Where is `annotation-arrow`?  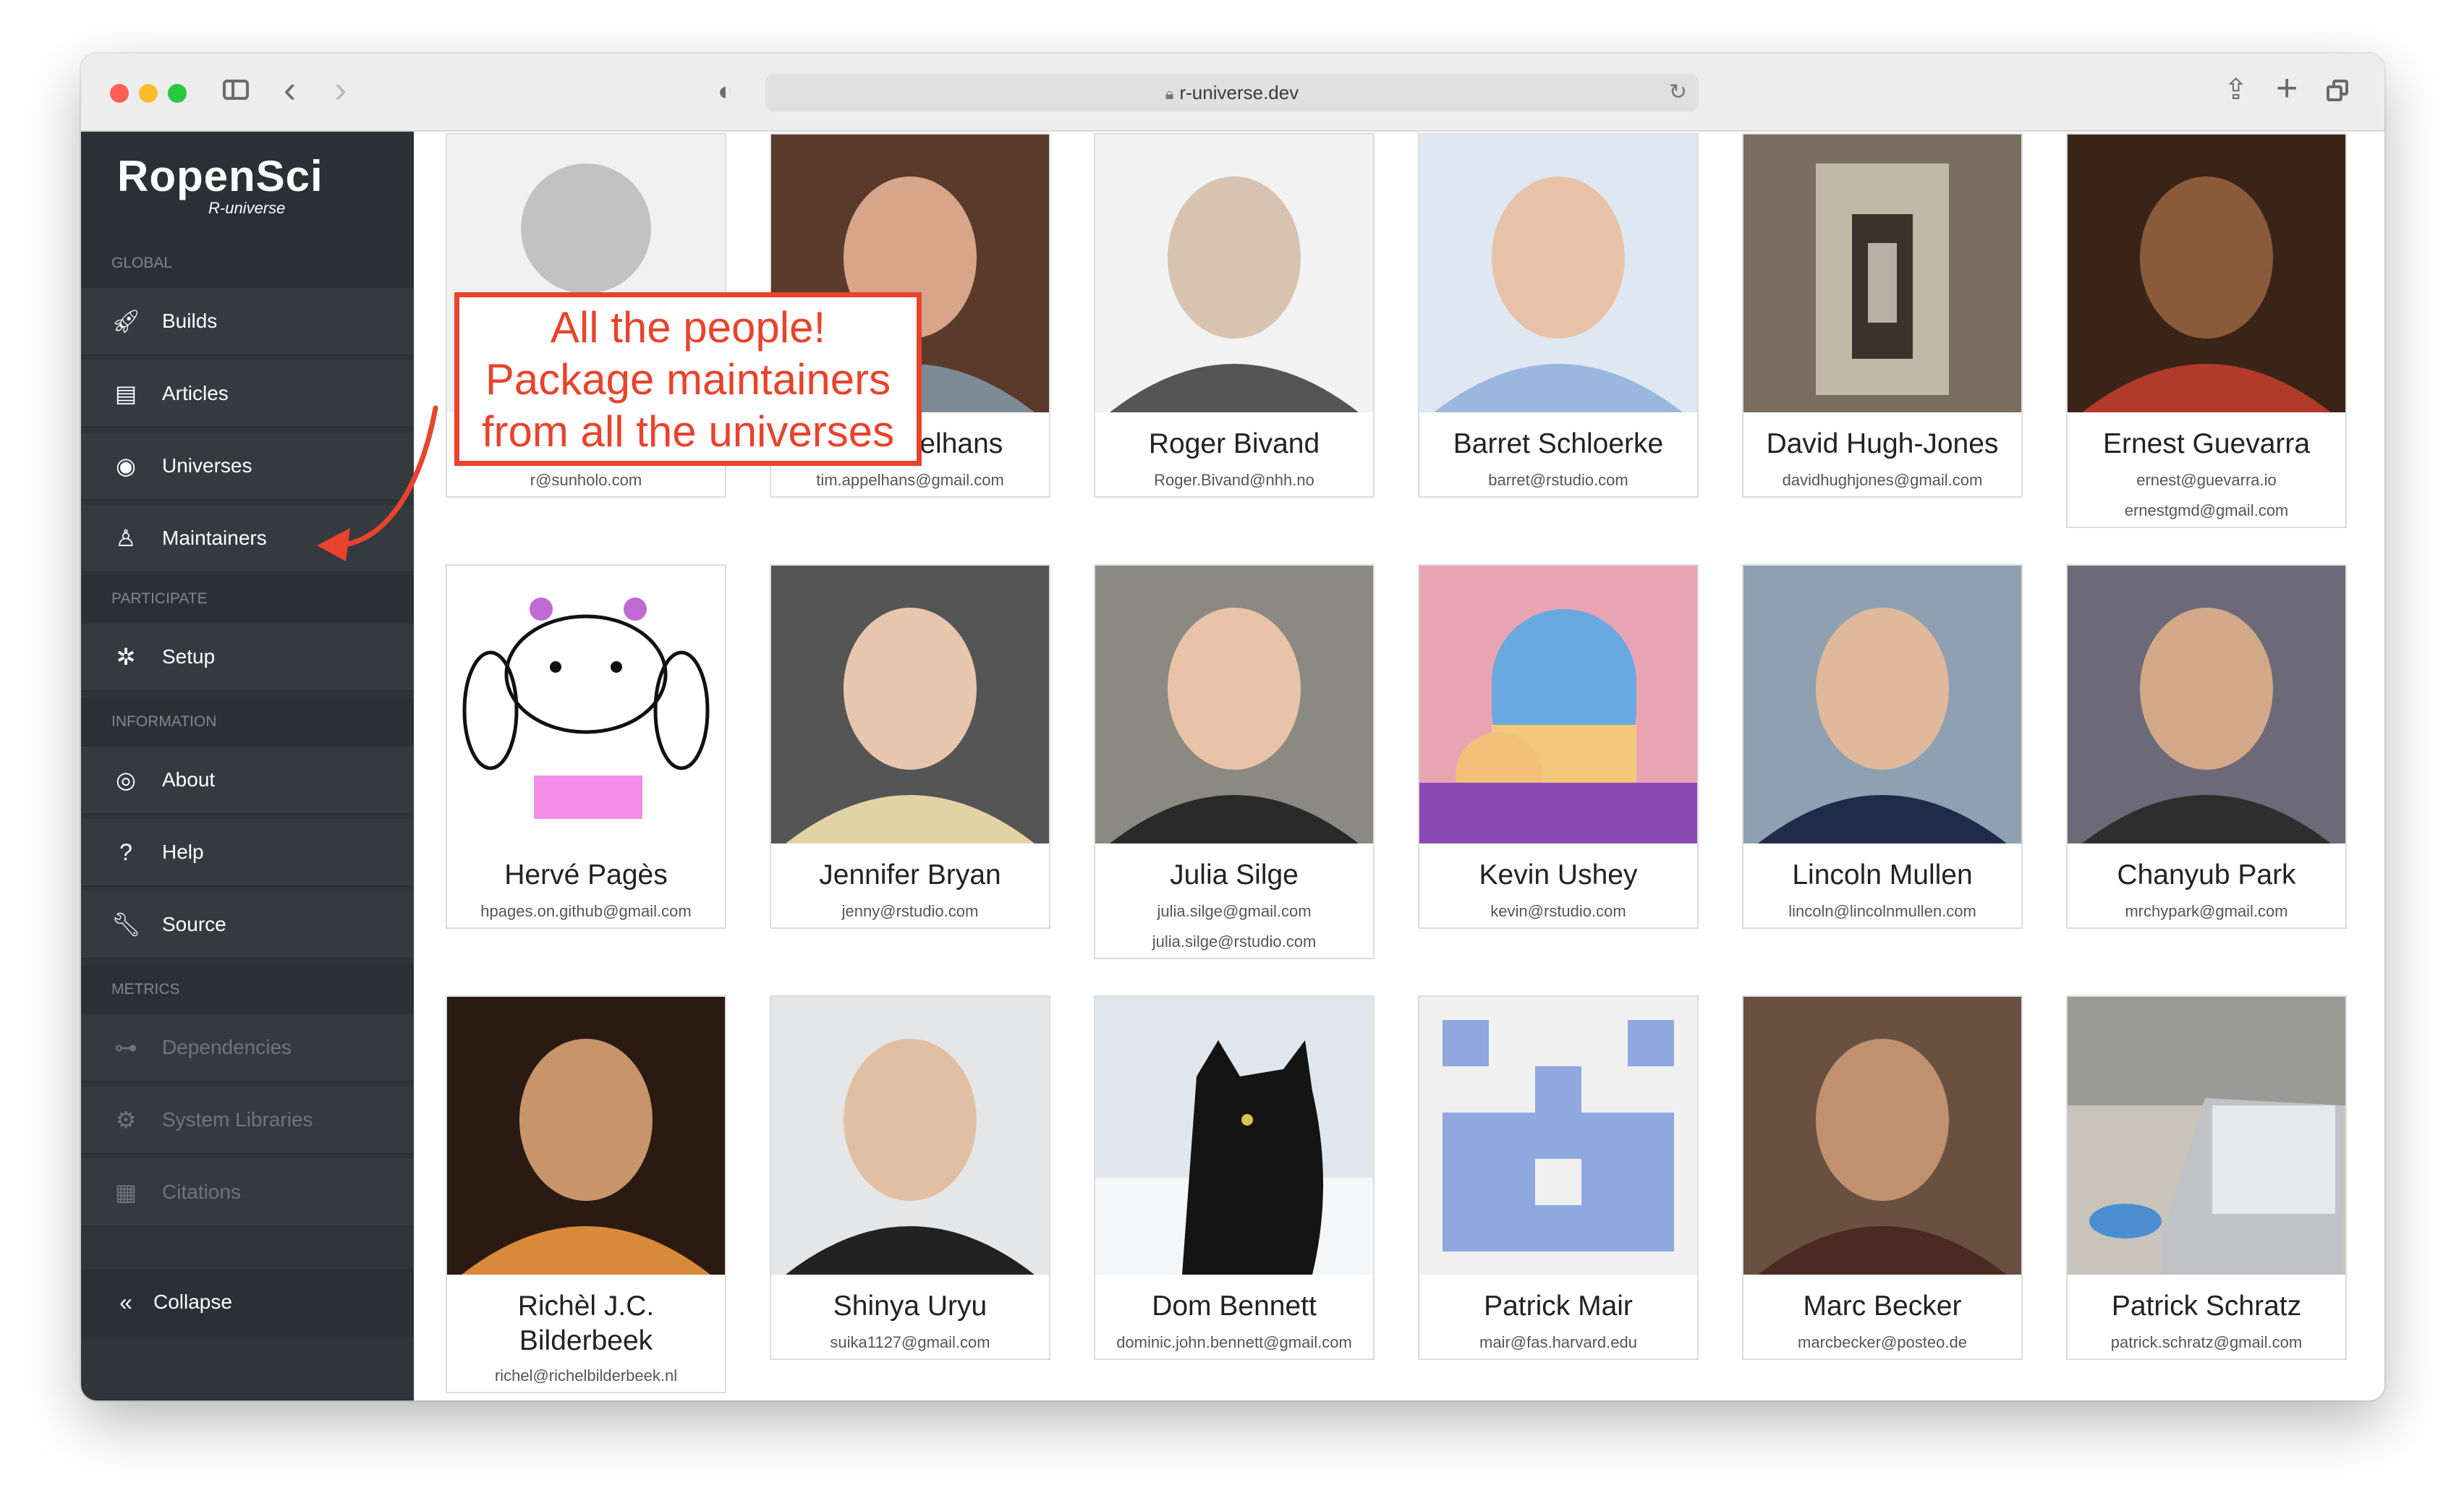
annotation-arrow is located at coordinates (377, 483).